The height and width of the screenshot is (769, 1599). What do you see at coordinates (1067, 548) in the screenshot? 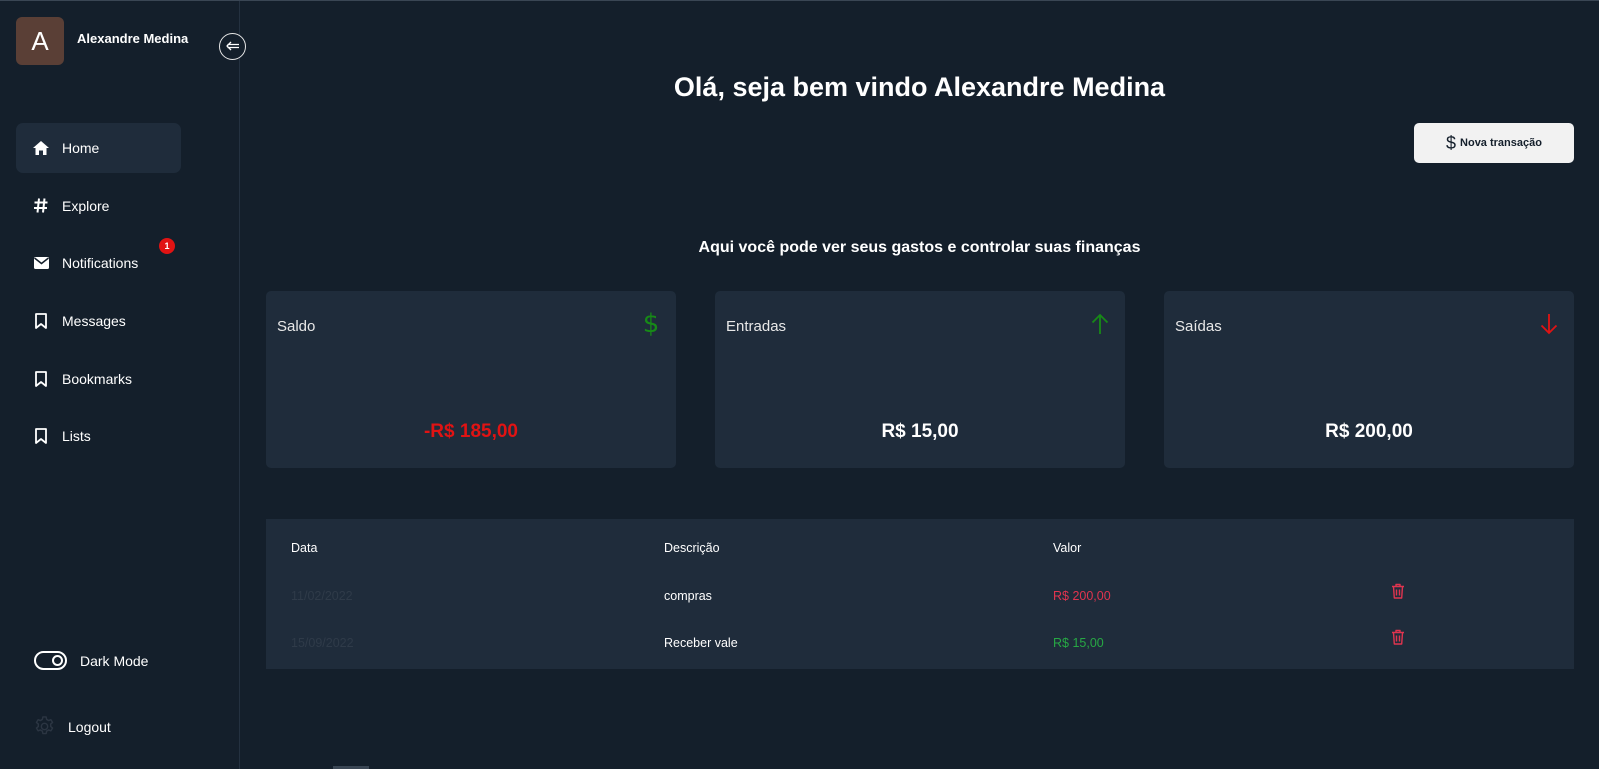
I see `column-header-value: Valor` at bounding box center [1067, 548].